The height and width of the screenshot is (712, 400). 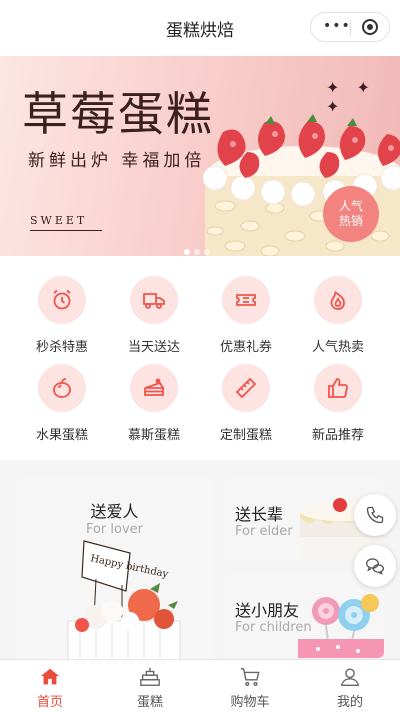 I want to click on tab-cart: 购物车, so click(x=250, y=686).